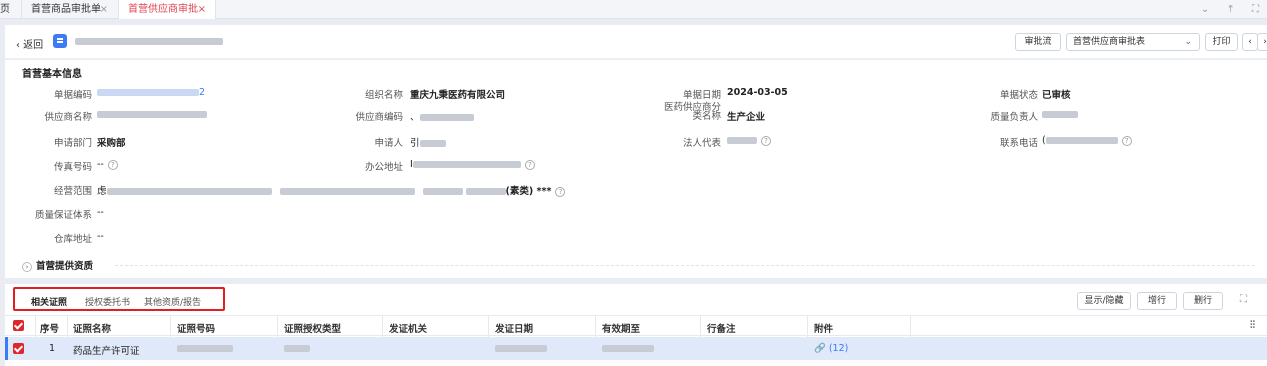  What do you see at coordinates (10, 9) in the screenshot?
I see `tab-home: 页` at bounding box center [10, 9].